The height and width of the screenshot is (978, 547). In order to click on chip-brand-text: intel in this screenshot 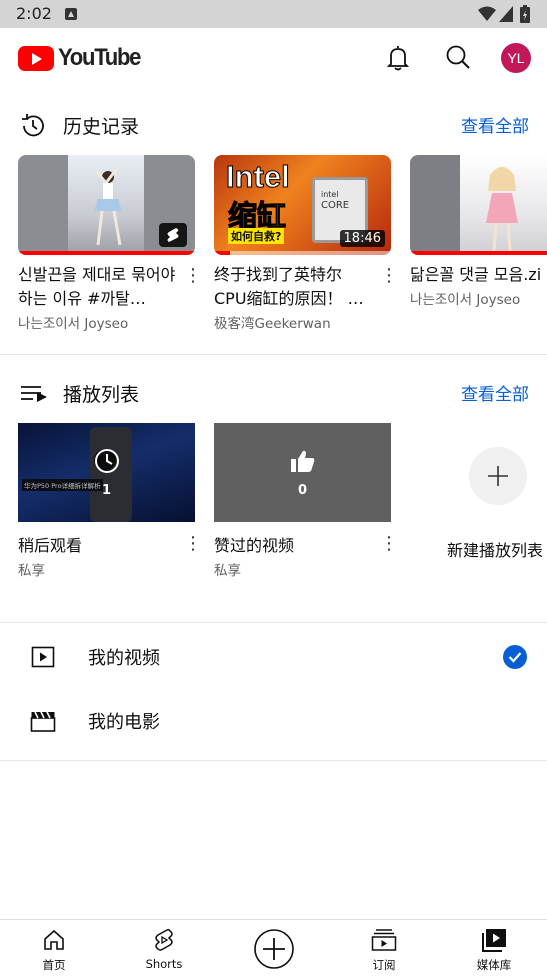, I will do `click(330, 194)`.